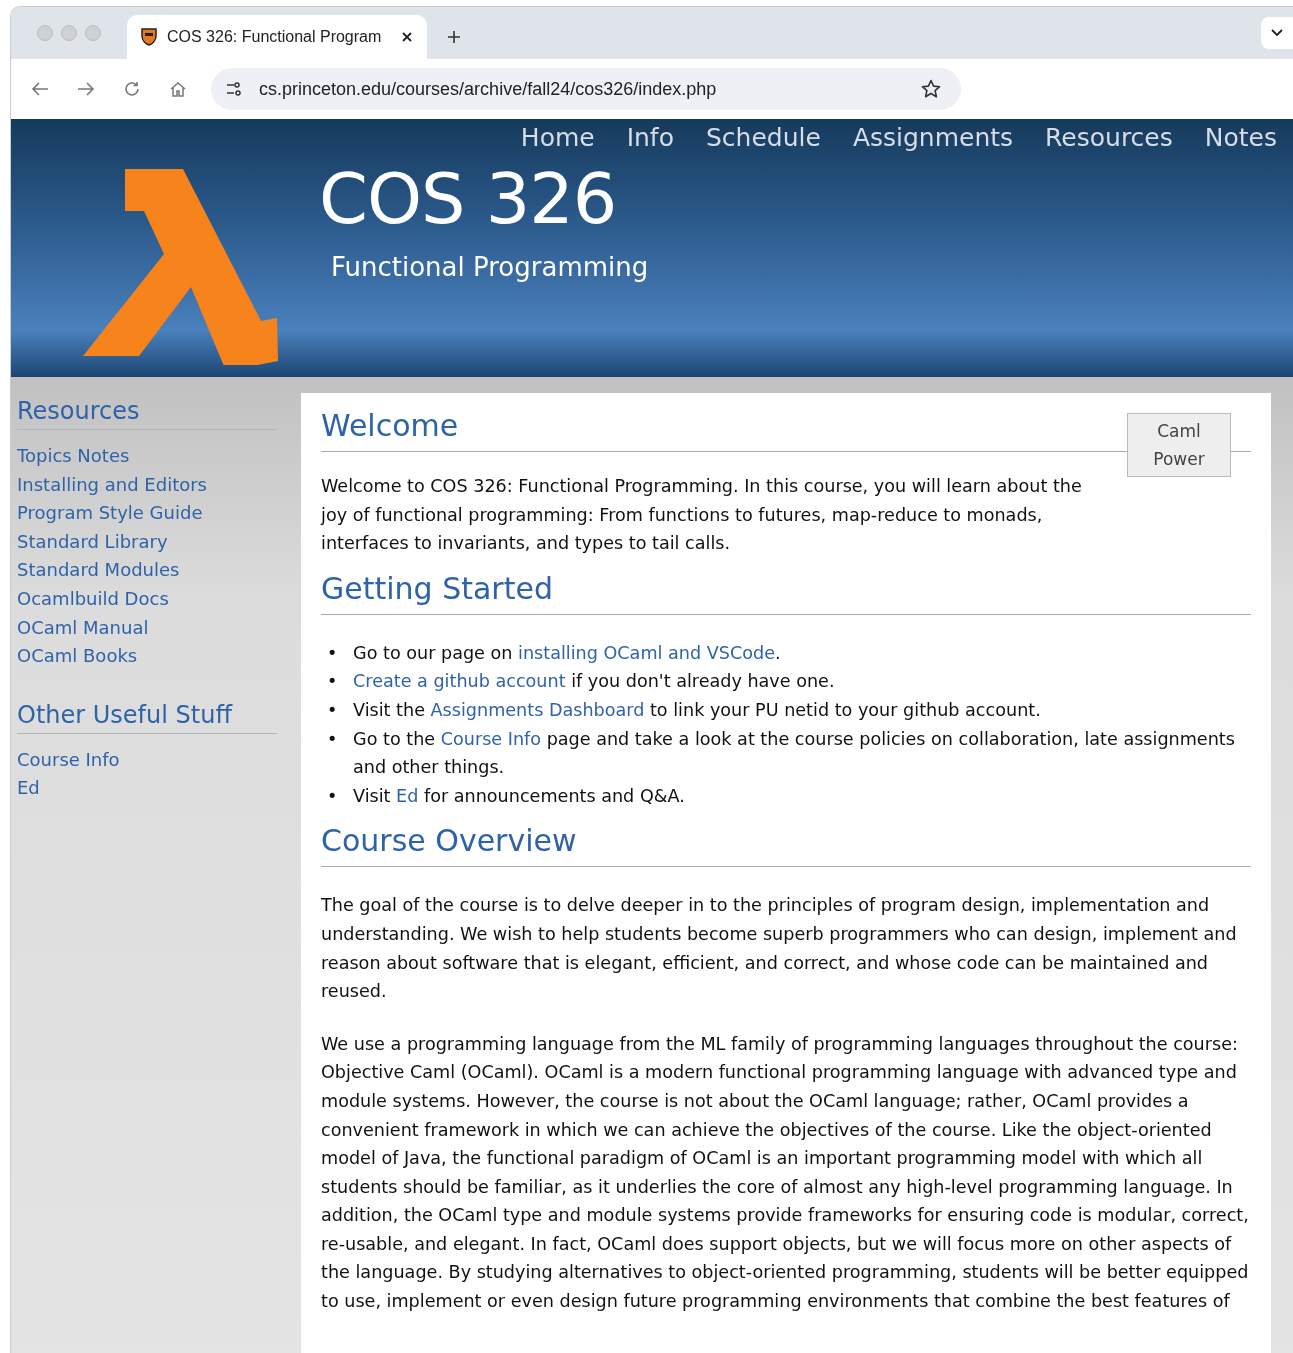 This screenshot has height=1353, width=1293. I want to click on back-icon, so click(40, 89).